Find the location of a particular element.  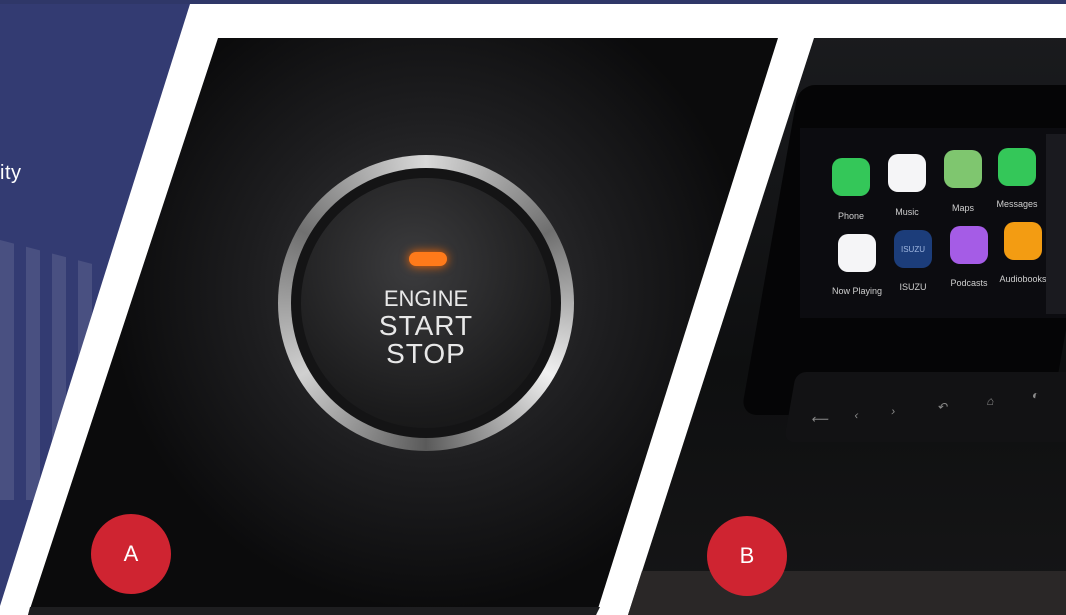

app-label-audiobooks: Audiobooks is located at coordinates (1023, 279).